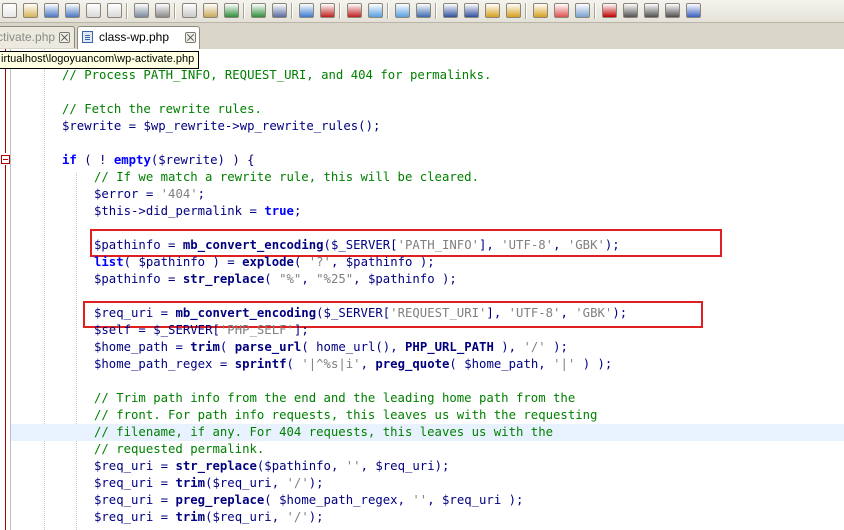 The image size is (844, 530). What do you see at coordinates (353, 466) in the screenshot?
I see `code-token: ''` at bounding box center [353, 466].